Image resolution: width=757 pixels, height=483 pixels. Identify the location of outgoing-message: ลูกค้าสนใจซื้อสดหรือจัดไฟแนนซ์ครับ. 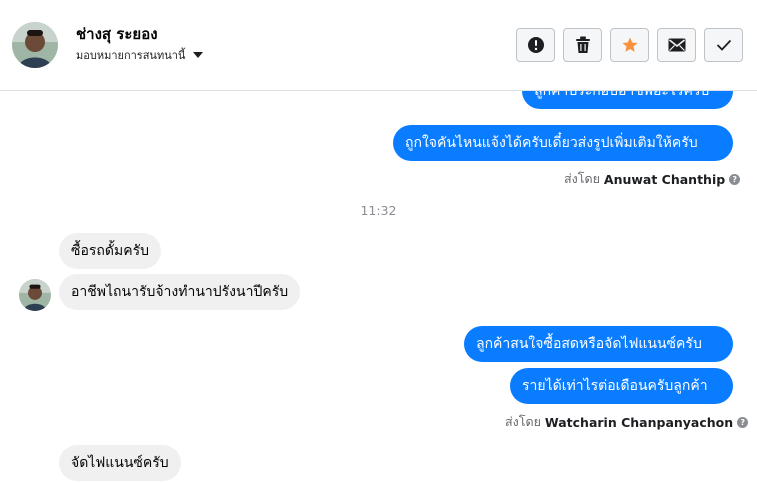
(598, 344).